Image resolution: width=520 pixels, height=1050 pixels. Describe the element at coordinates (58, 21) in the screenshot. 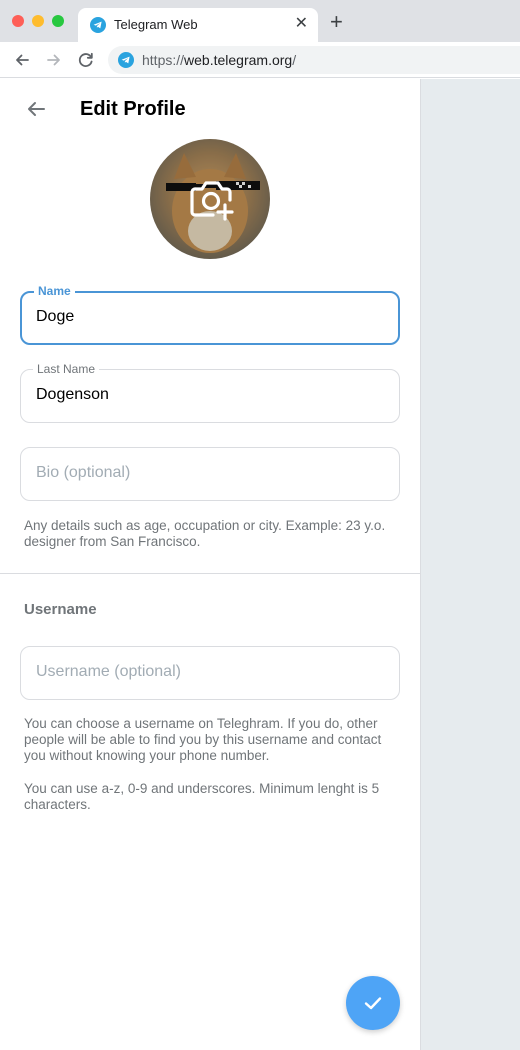

I see `window-maximize-button` at that location.